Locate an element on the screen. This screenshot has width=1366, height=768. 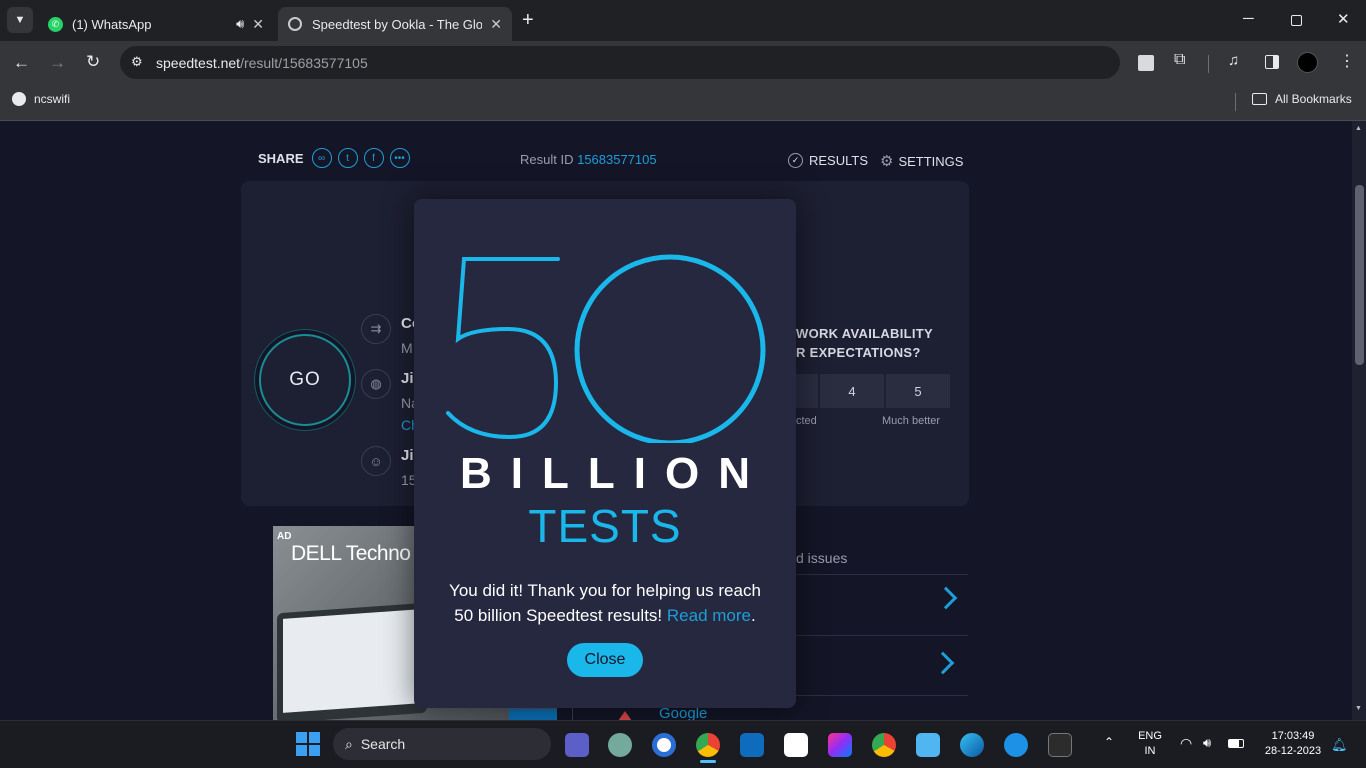
intellij-icon is located at coordinates (840, 745).